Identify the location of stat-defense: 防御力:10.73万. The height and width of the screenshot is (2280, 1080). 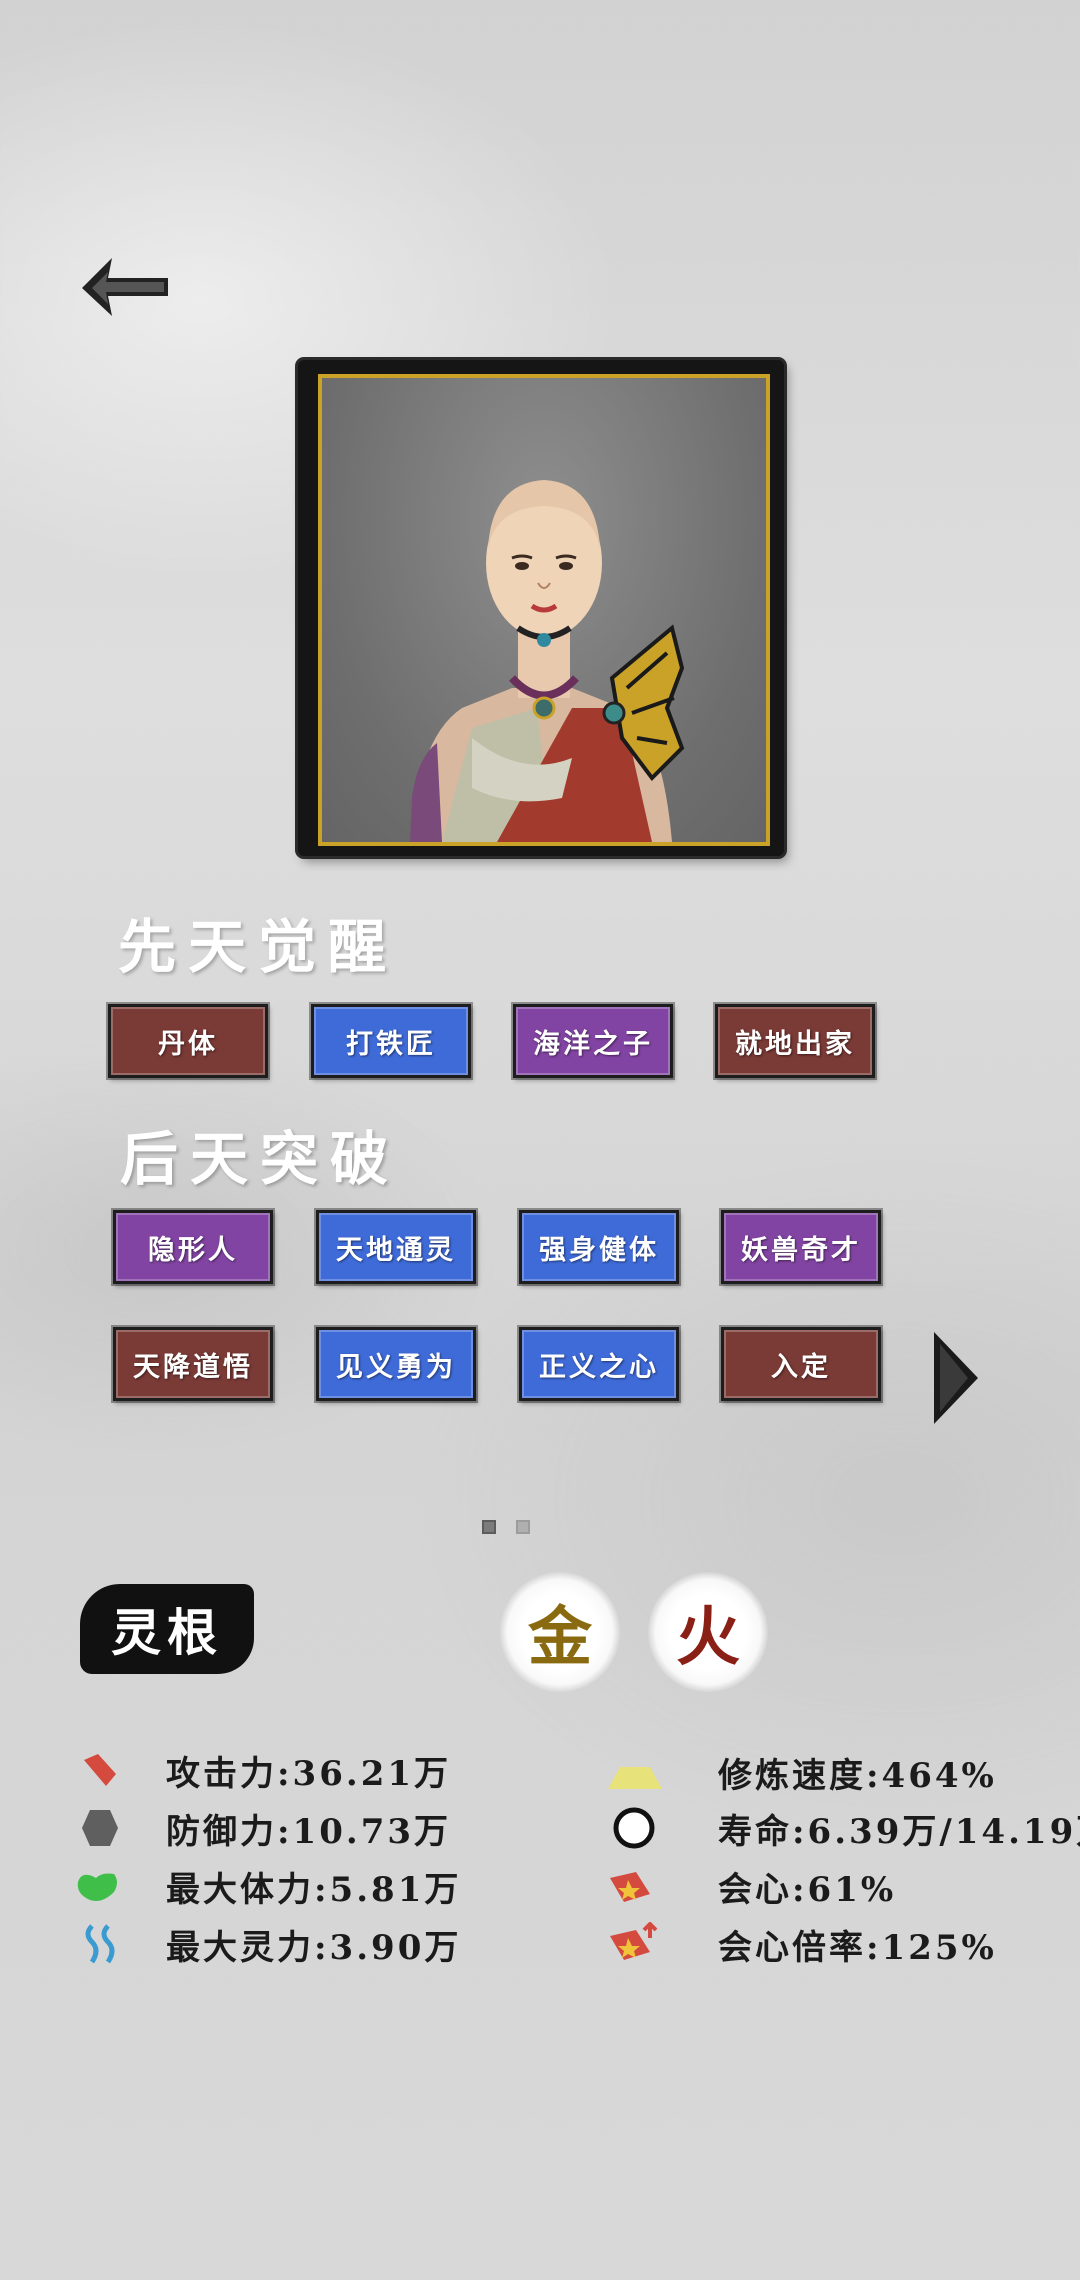
(309, 1832).